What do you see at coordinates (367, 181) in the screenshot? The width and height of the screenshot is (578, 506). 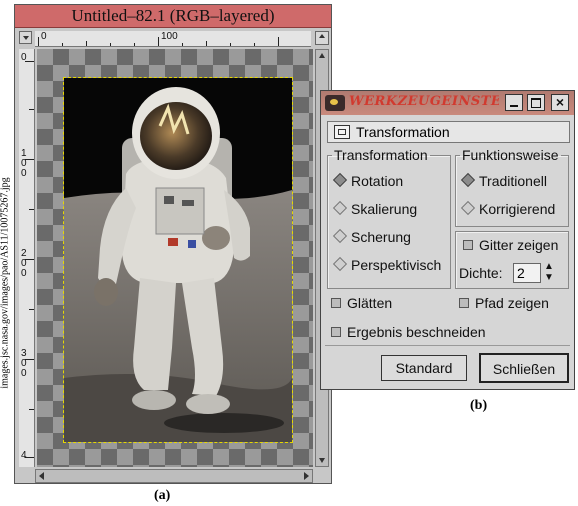 I see `radio-rotation: Rotation` at bounding box center [367, 181].